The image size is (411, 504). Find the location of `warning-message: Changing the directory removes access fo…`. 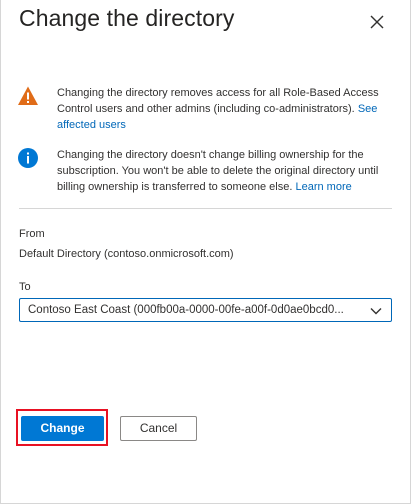

warning-message: Changing the directory removes access fo… is located at coordinates (225, 109).